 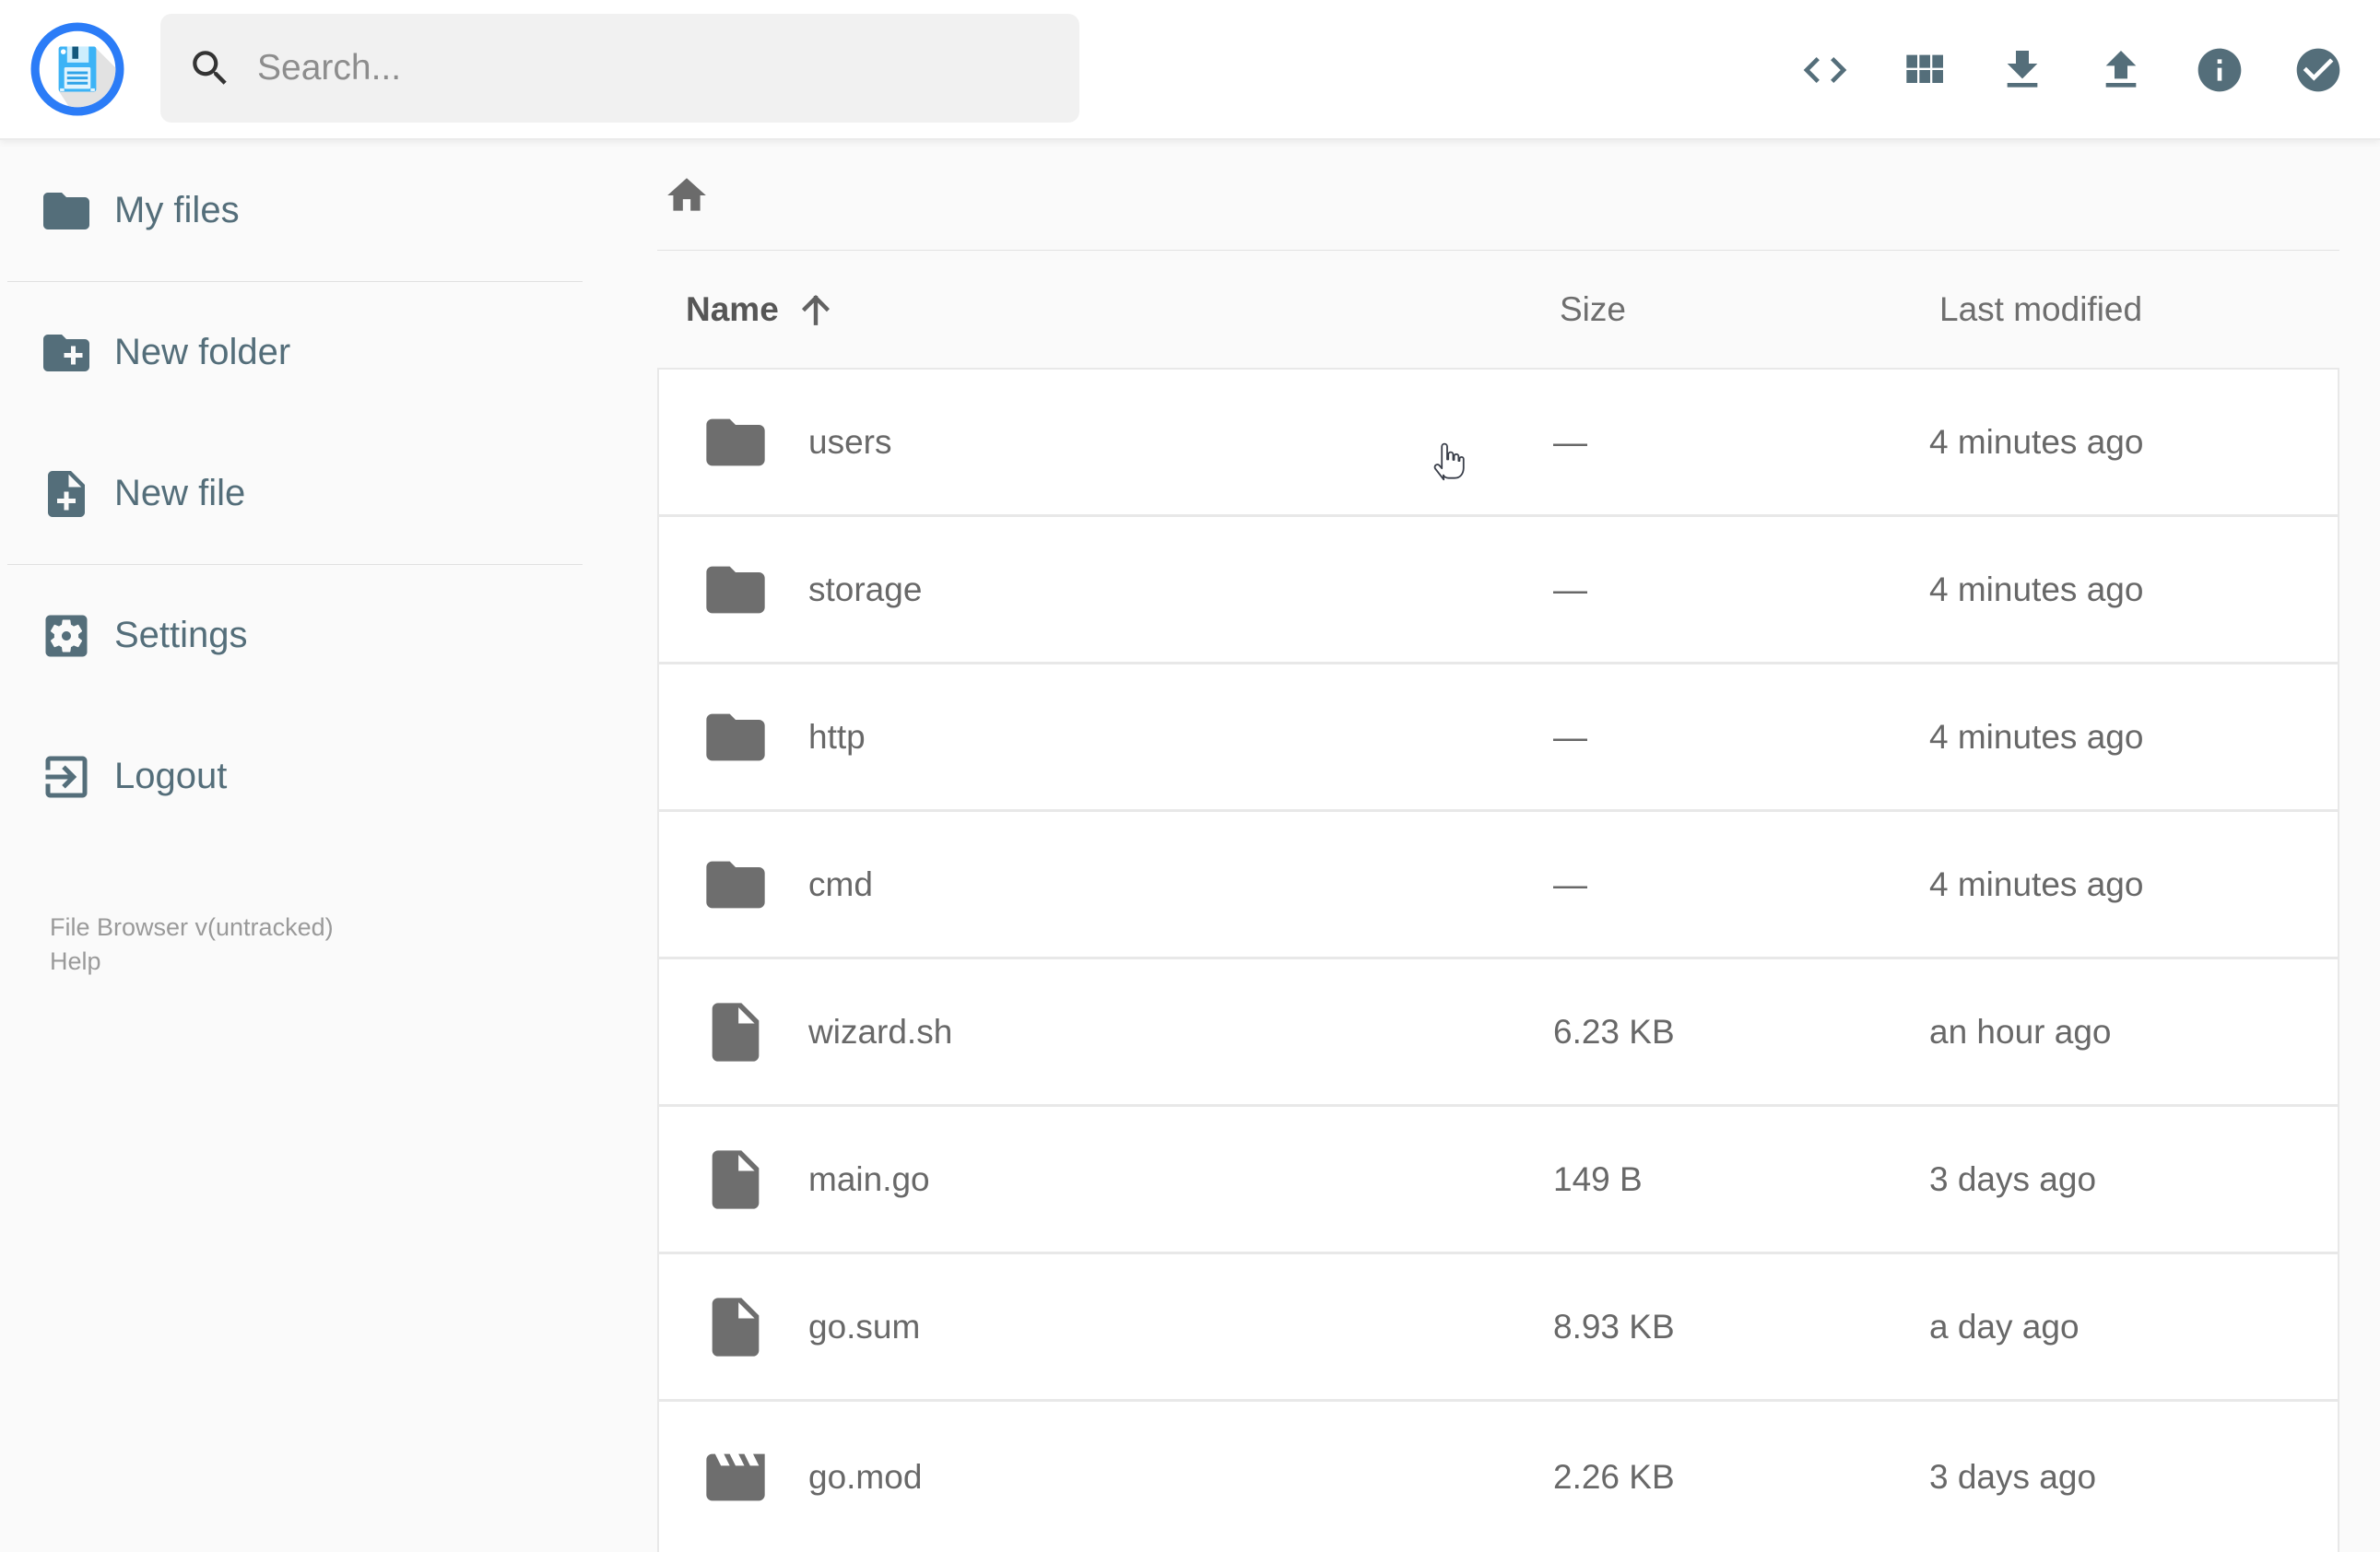 I want to click on file-name: http, so click(x=837, y=736).